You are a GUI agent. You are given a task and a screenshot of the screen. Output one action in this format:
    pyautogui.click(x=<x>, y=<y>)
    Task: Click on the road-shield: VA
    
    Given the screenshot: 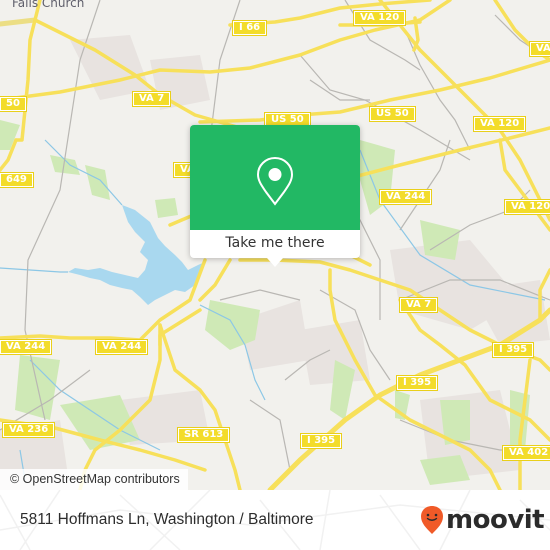 What is the action you would take?
    pyautogui.click(x=539, y=49)
    